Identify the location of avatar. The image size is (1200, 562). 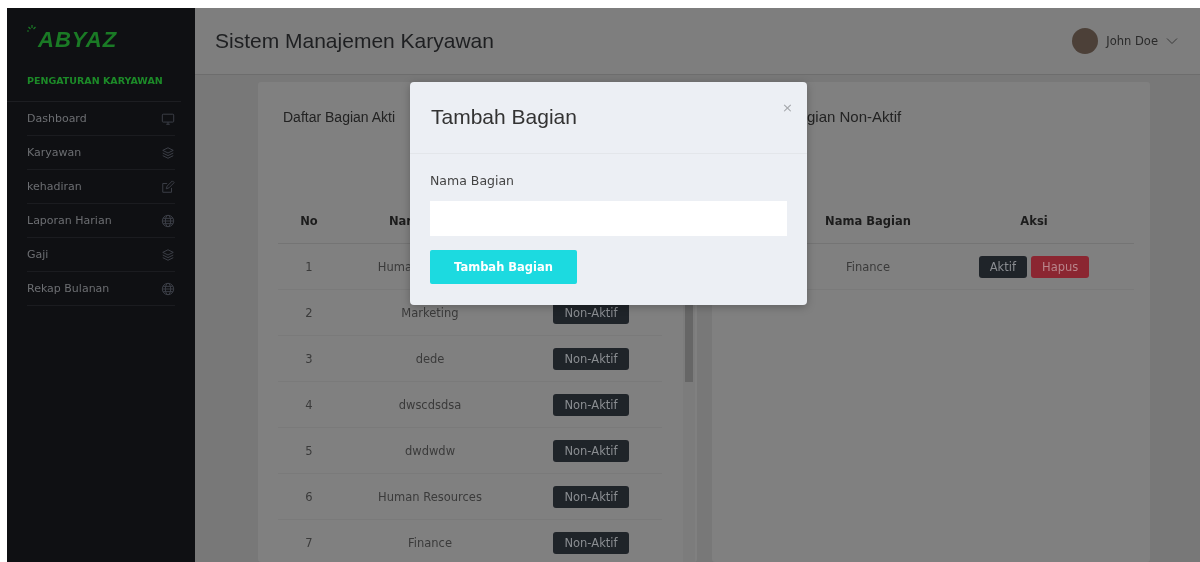
(1085, 41).